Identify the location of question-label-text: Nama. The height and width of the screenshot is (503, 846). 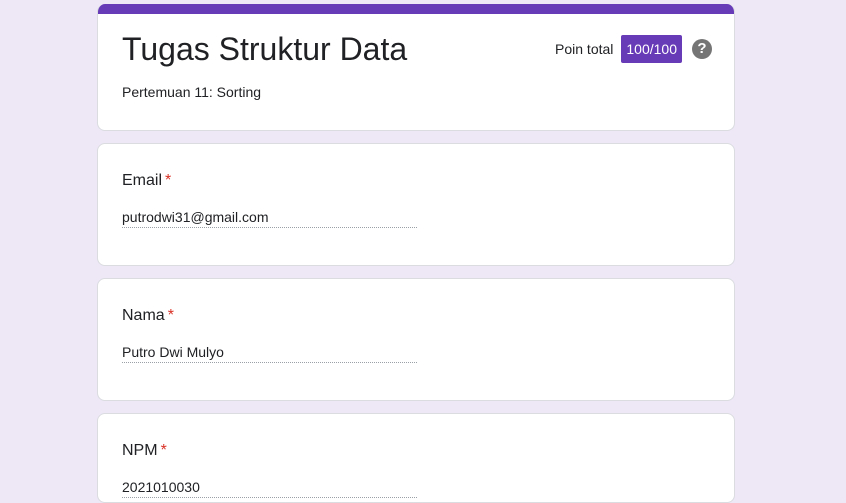
(143, 315).